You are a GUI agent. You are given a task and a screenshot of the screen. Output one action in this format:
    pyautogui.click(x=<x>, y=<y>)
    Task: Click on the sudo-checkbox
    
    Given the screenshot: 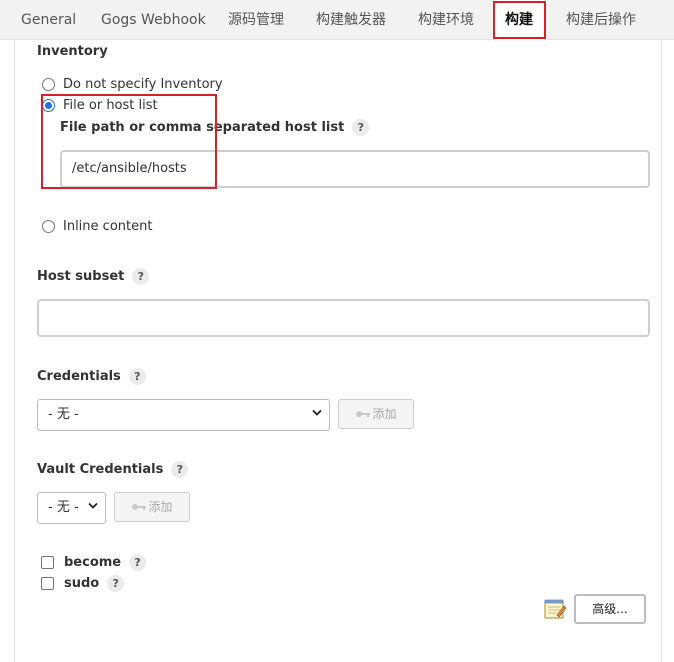 What is the action you would take?
    pyautogui.click(x=47, y=583)
    